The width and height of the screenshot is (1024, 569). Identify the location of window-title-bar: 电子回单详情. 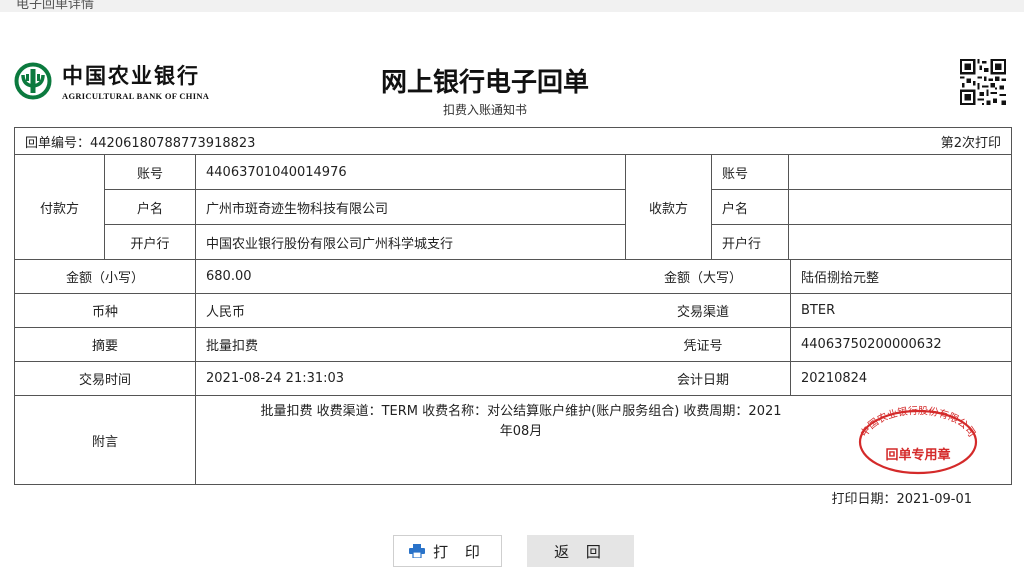
(512, 6).